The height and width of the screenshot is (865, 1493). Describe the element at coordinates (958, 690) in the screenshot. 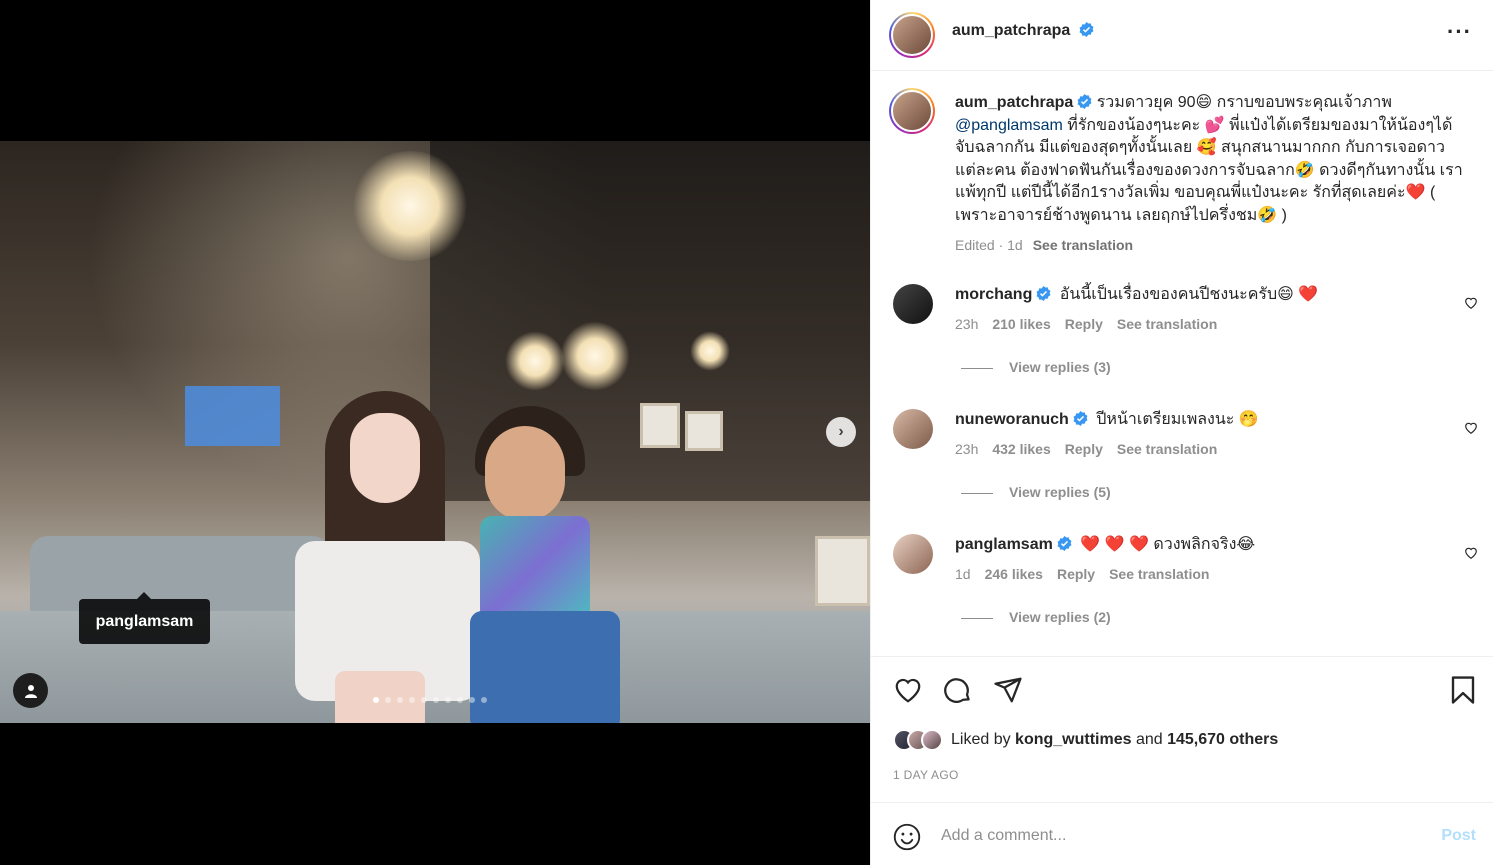

I see `comment-bubble-icon` at that location.